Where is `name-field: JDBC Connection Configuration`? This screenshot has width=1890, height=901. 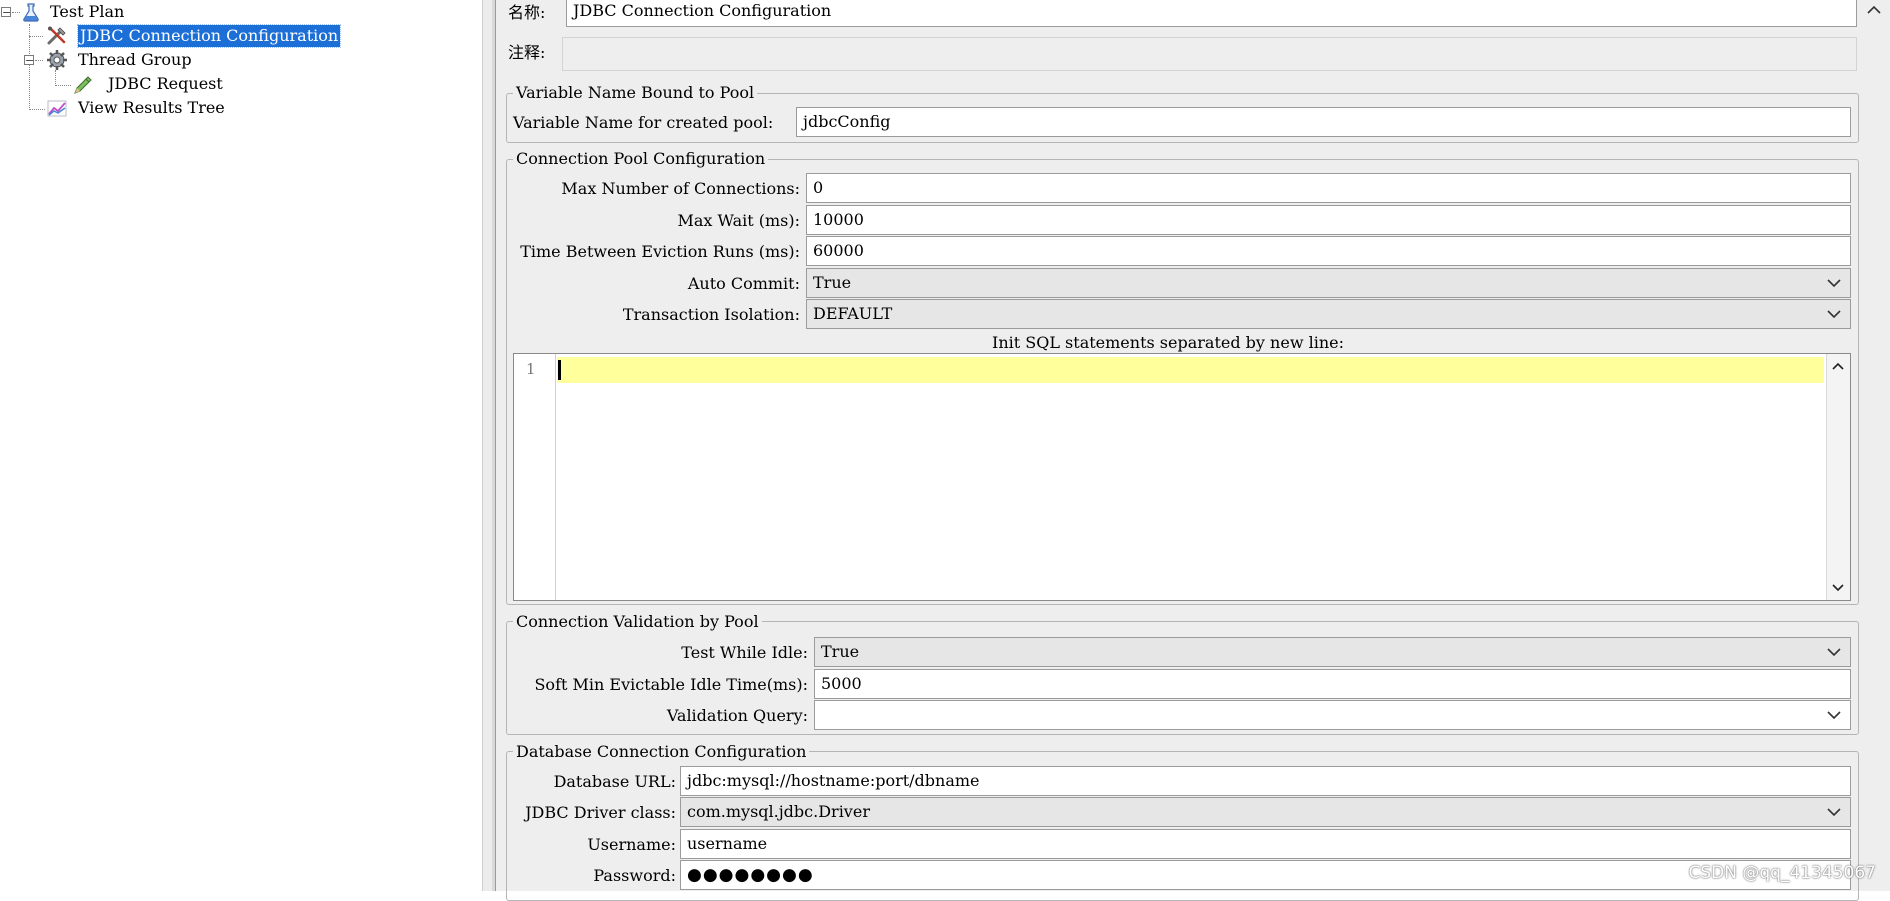
name-field: JDBC Connection Configuration is located at coordinates (1211, 13).